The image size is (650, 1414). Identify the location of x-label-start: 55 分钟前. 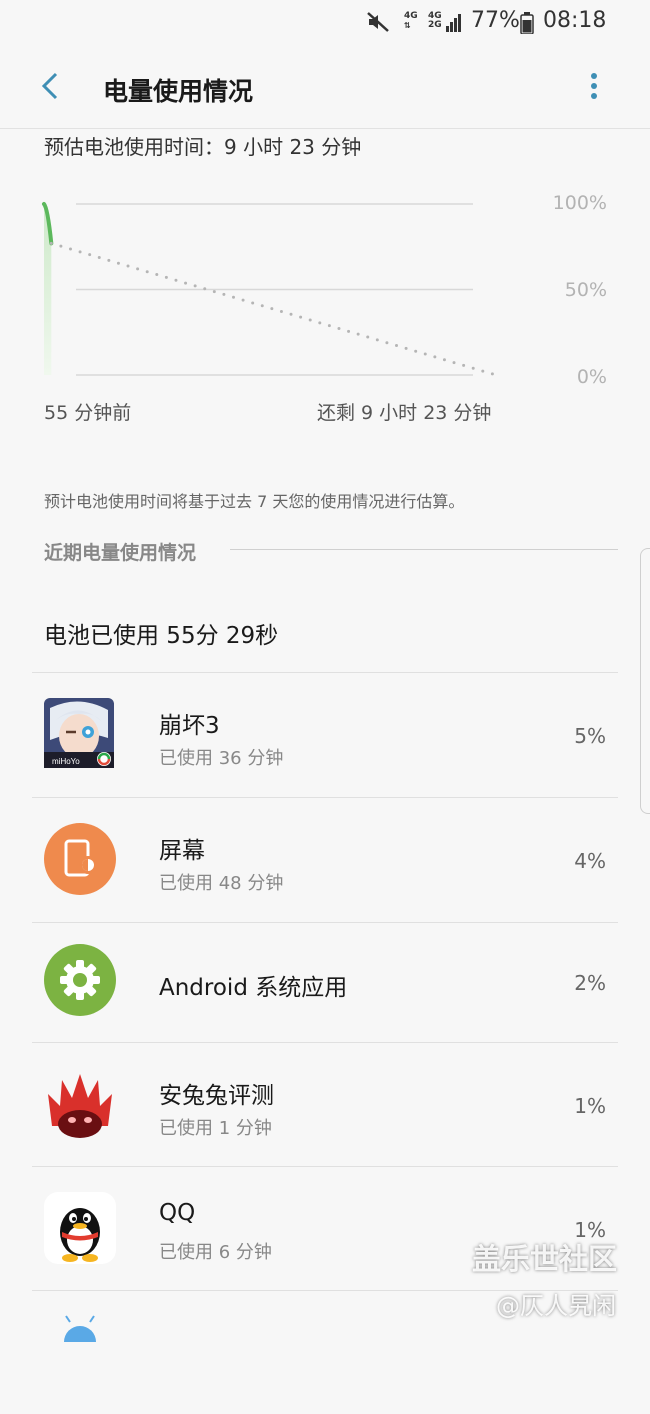
(88, 413).